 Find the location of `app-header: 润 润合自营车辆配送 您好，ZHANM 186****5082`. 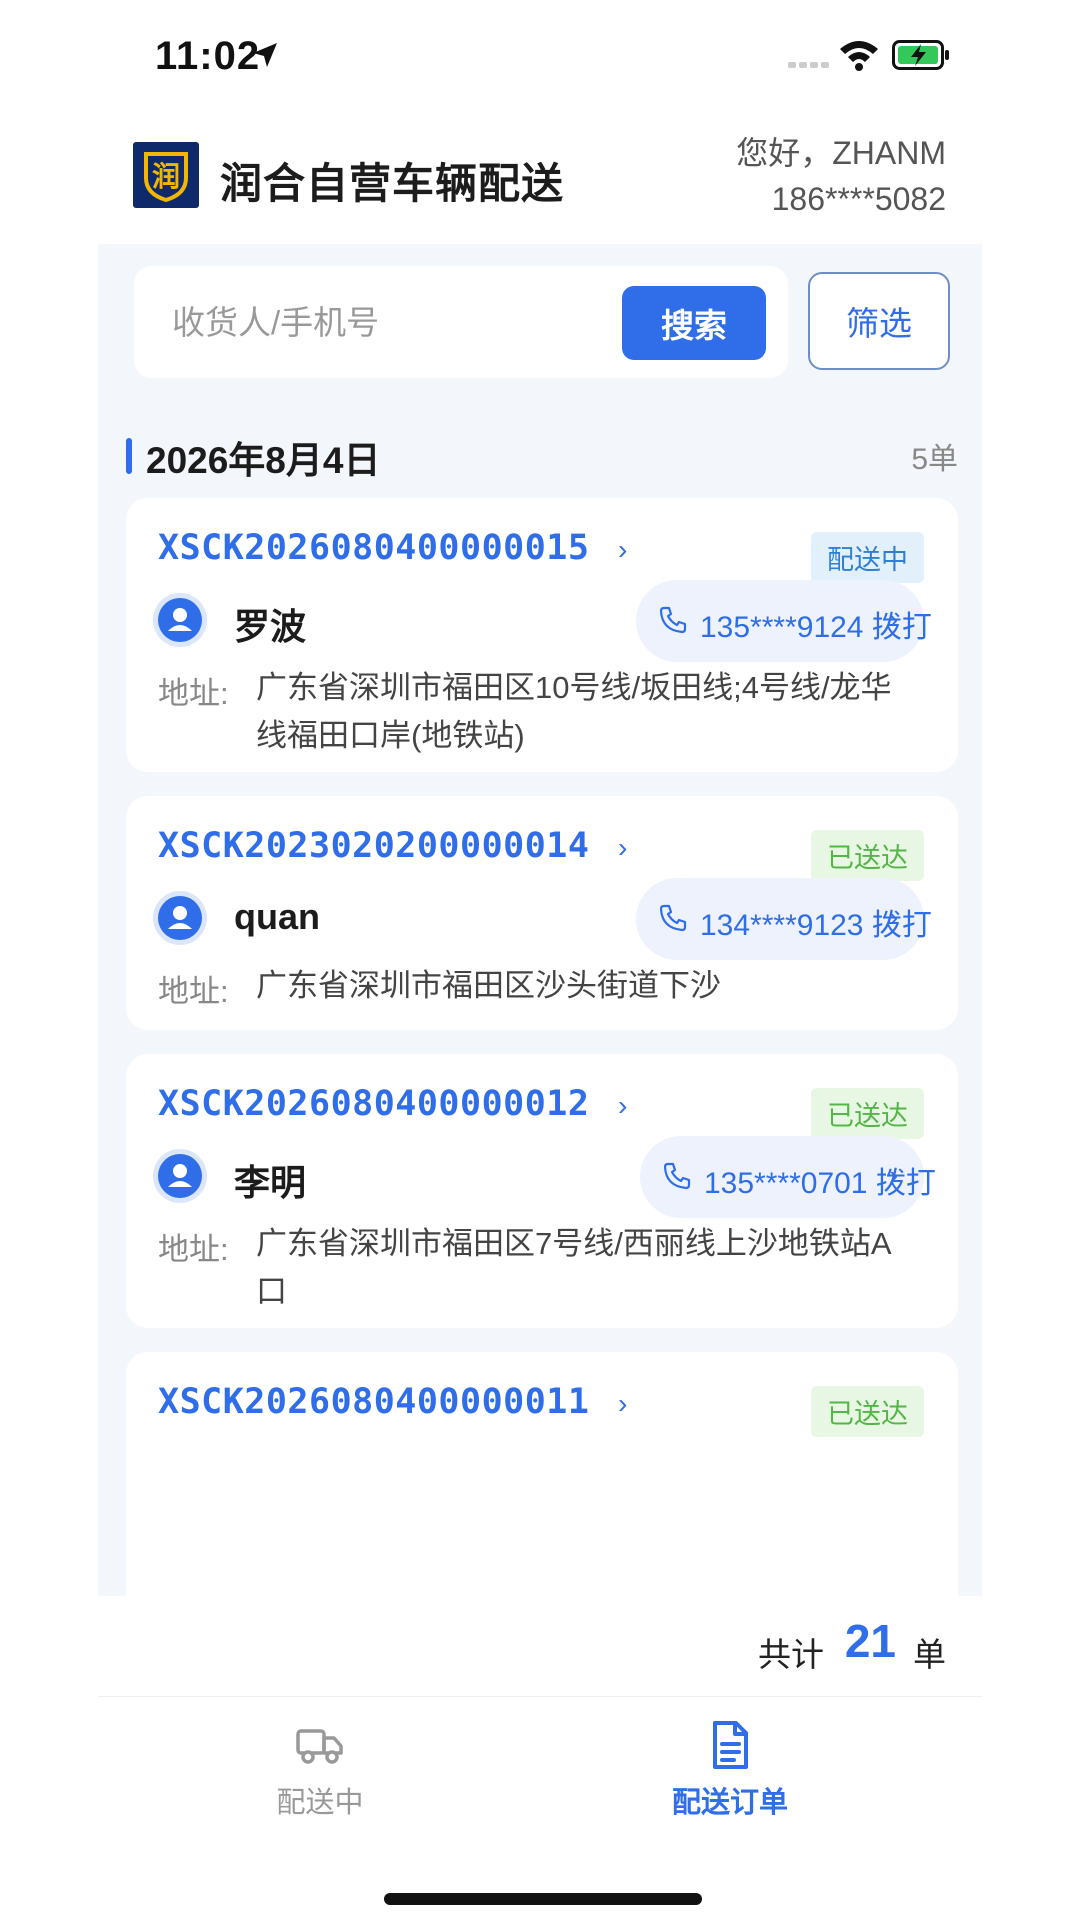

app-header: 润 润合自营车辆配送 您好，ZHANM 186****5082 is located at coordinates (540, 177).